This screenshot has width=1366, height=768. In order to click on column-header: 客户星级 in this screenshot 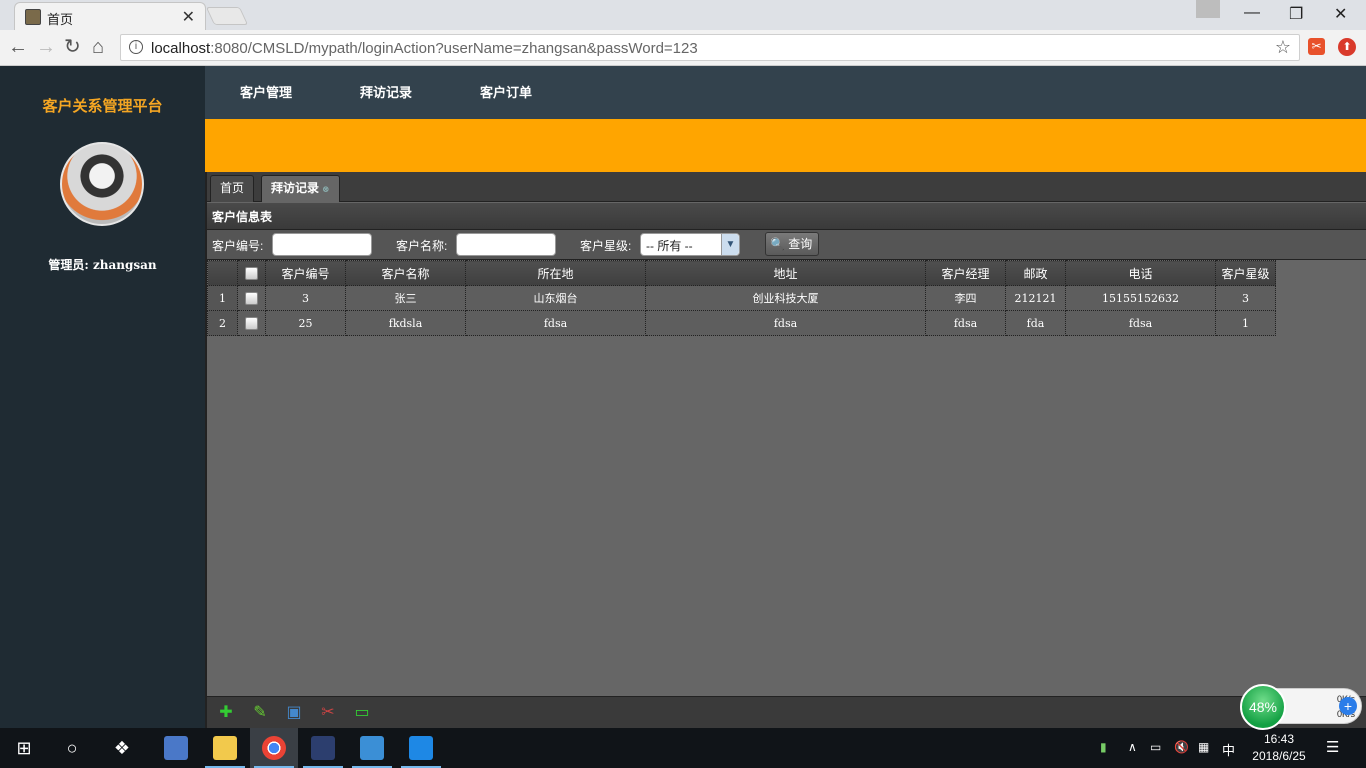, I will do `click(1245, 273)`.